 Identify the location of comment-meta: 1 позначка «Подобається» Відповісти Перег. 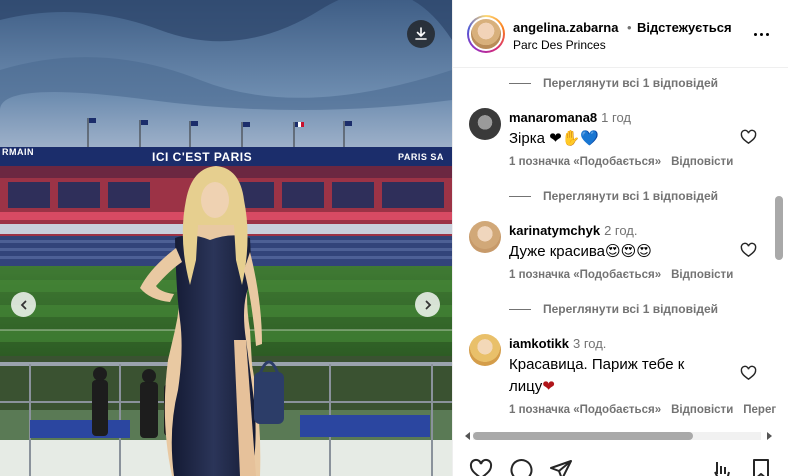
(642, 410).